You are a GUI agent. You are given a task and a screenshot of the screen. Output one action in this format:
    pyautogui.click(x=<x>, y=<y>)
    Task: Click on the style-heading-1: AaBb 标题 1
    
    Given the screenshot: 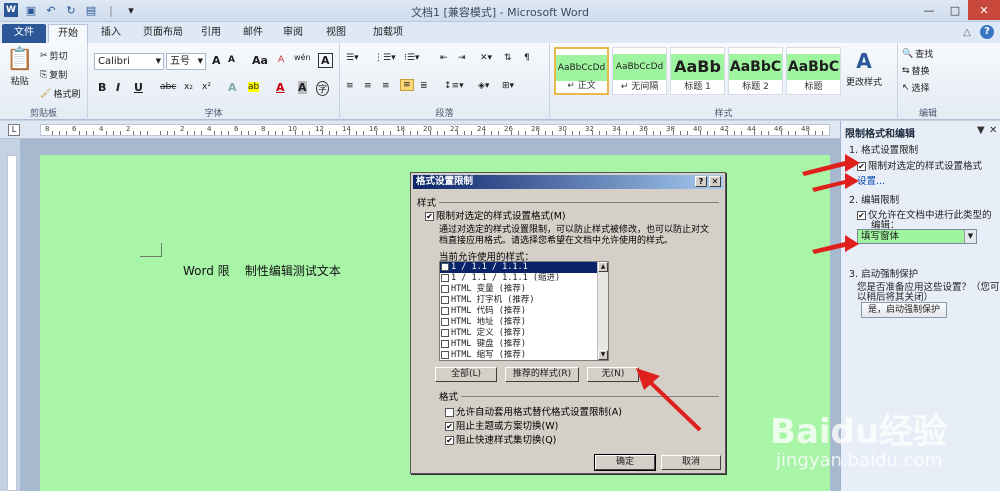 What is the action you would take?
    pyautogui.click(x=697, y=71)
    